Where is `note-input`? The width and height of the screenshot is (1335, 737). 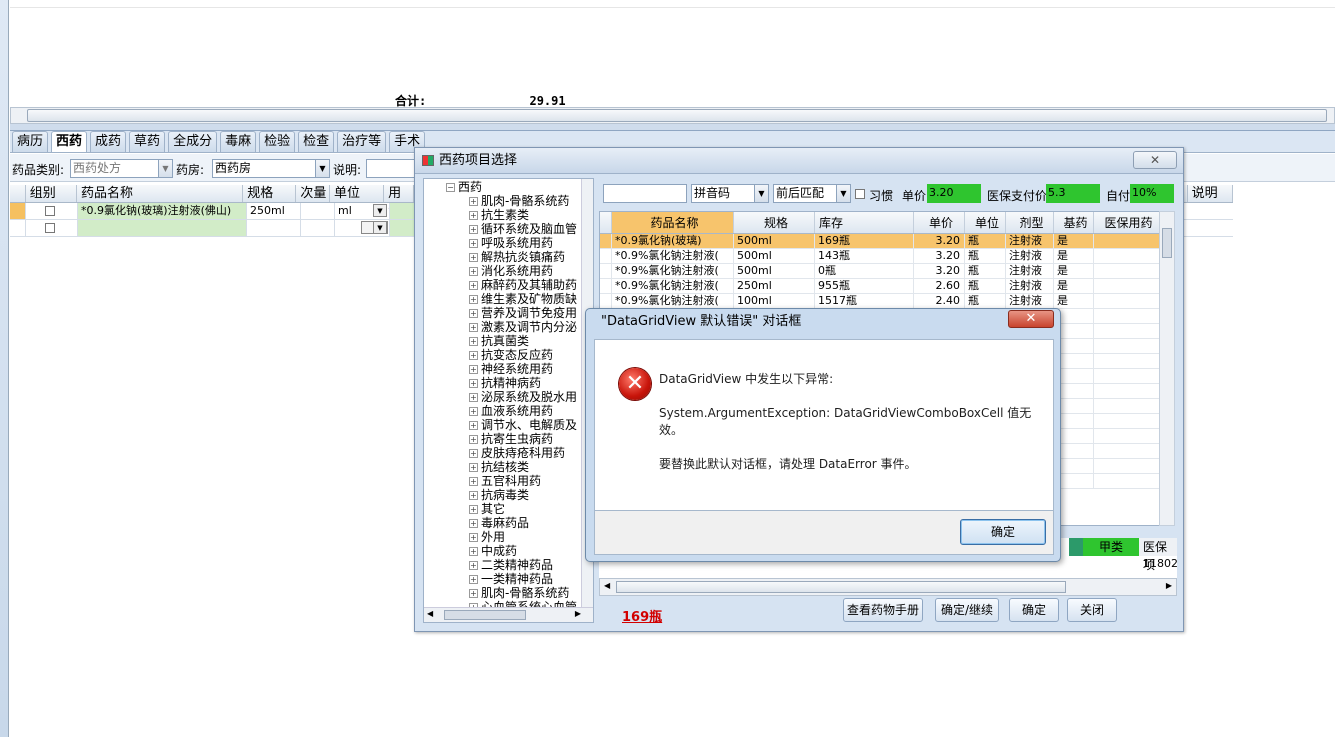 note-input is located at coordinates (391, 168).